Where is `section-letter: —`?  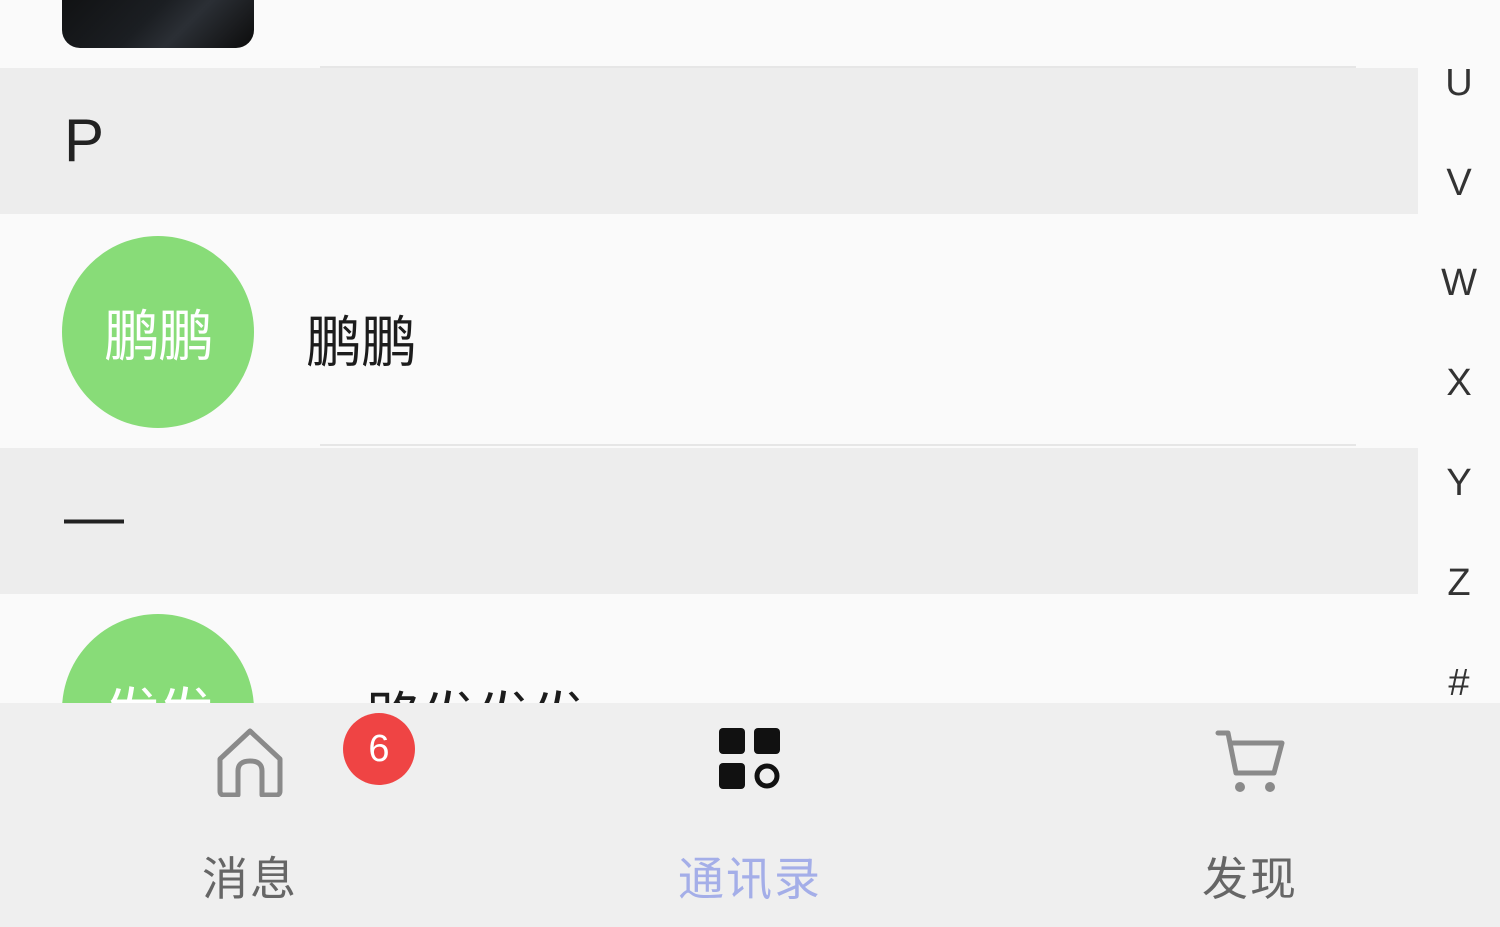 section-letter: — is located at coordinates (94, 516).